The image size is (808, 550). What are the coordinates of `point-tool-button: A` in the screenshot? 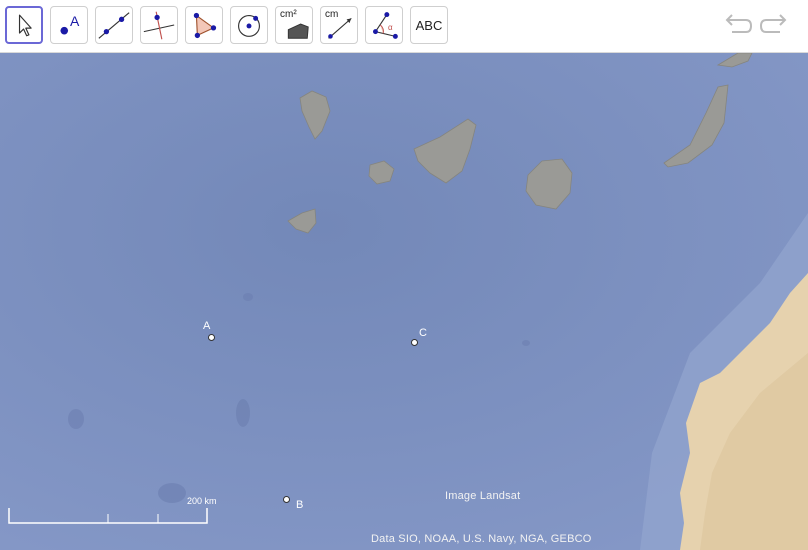 It's located at (69, 25).